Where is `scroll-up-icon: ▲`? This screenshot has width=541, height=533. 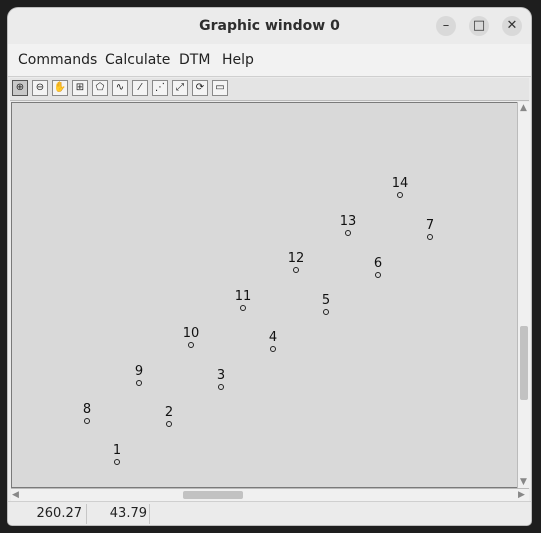
scroll-up-icon: ▲ is located at coordinates (523, 108).